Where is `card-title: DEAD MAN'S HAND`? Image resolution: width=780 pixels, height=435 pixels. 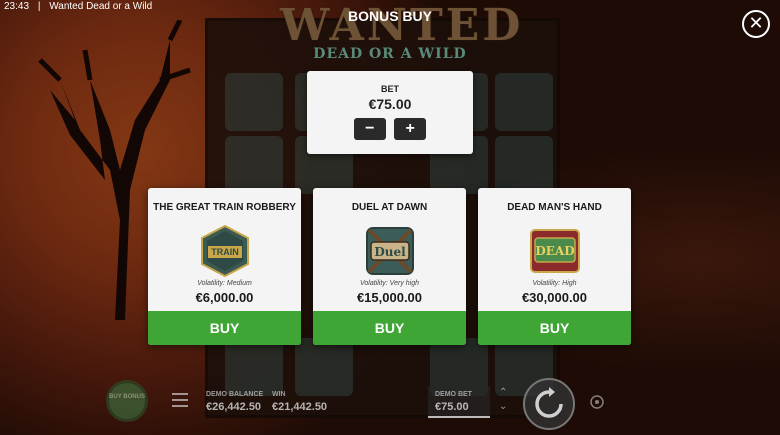 card-title: DEAD MAN'S HAND is located at coordinates (554, 207).